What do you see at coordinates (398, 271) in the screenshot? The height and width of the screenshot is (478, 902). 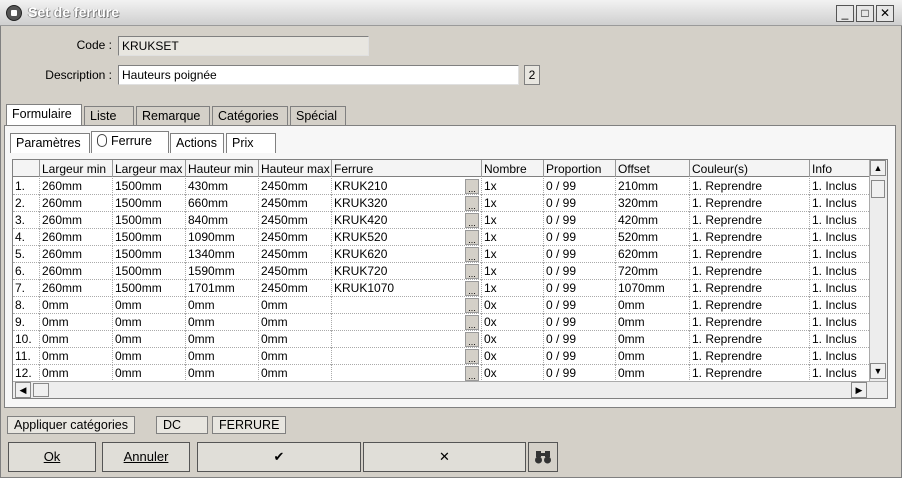 I see `cell-ferrure: KRUK720` at bounding box center [398, 271].